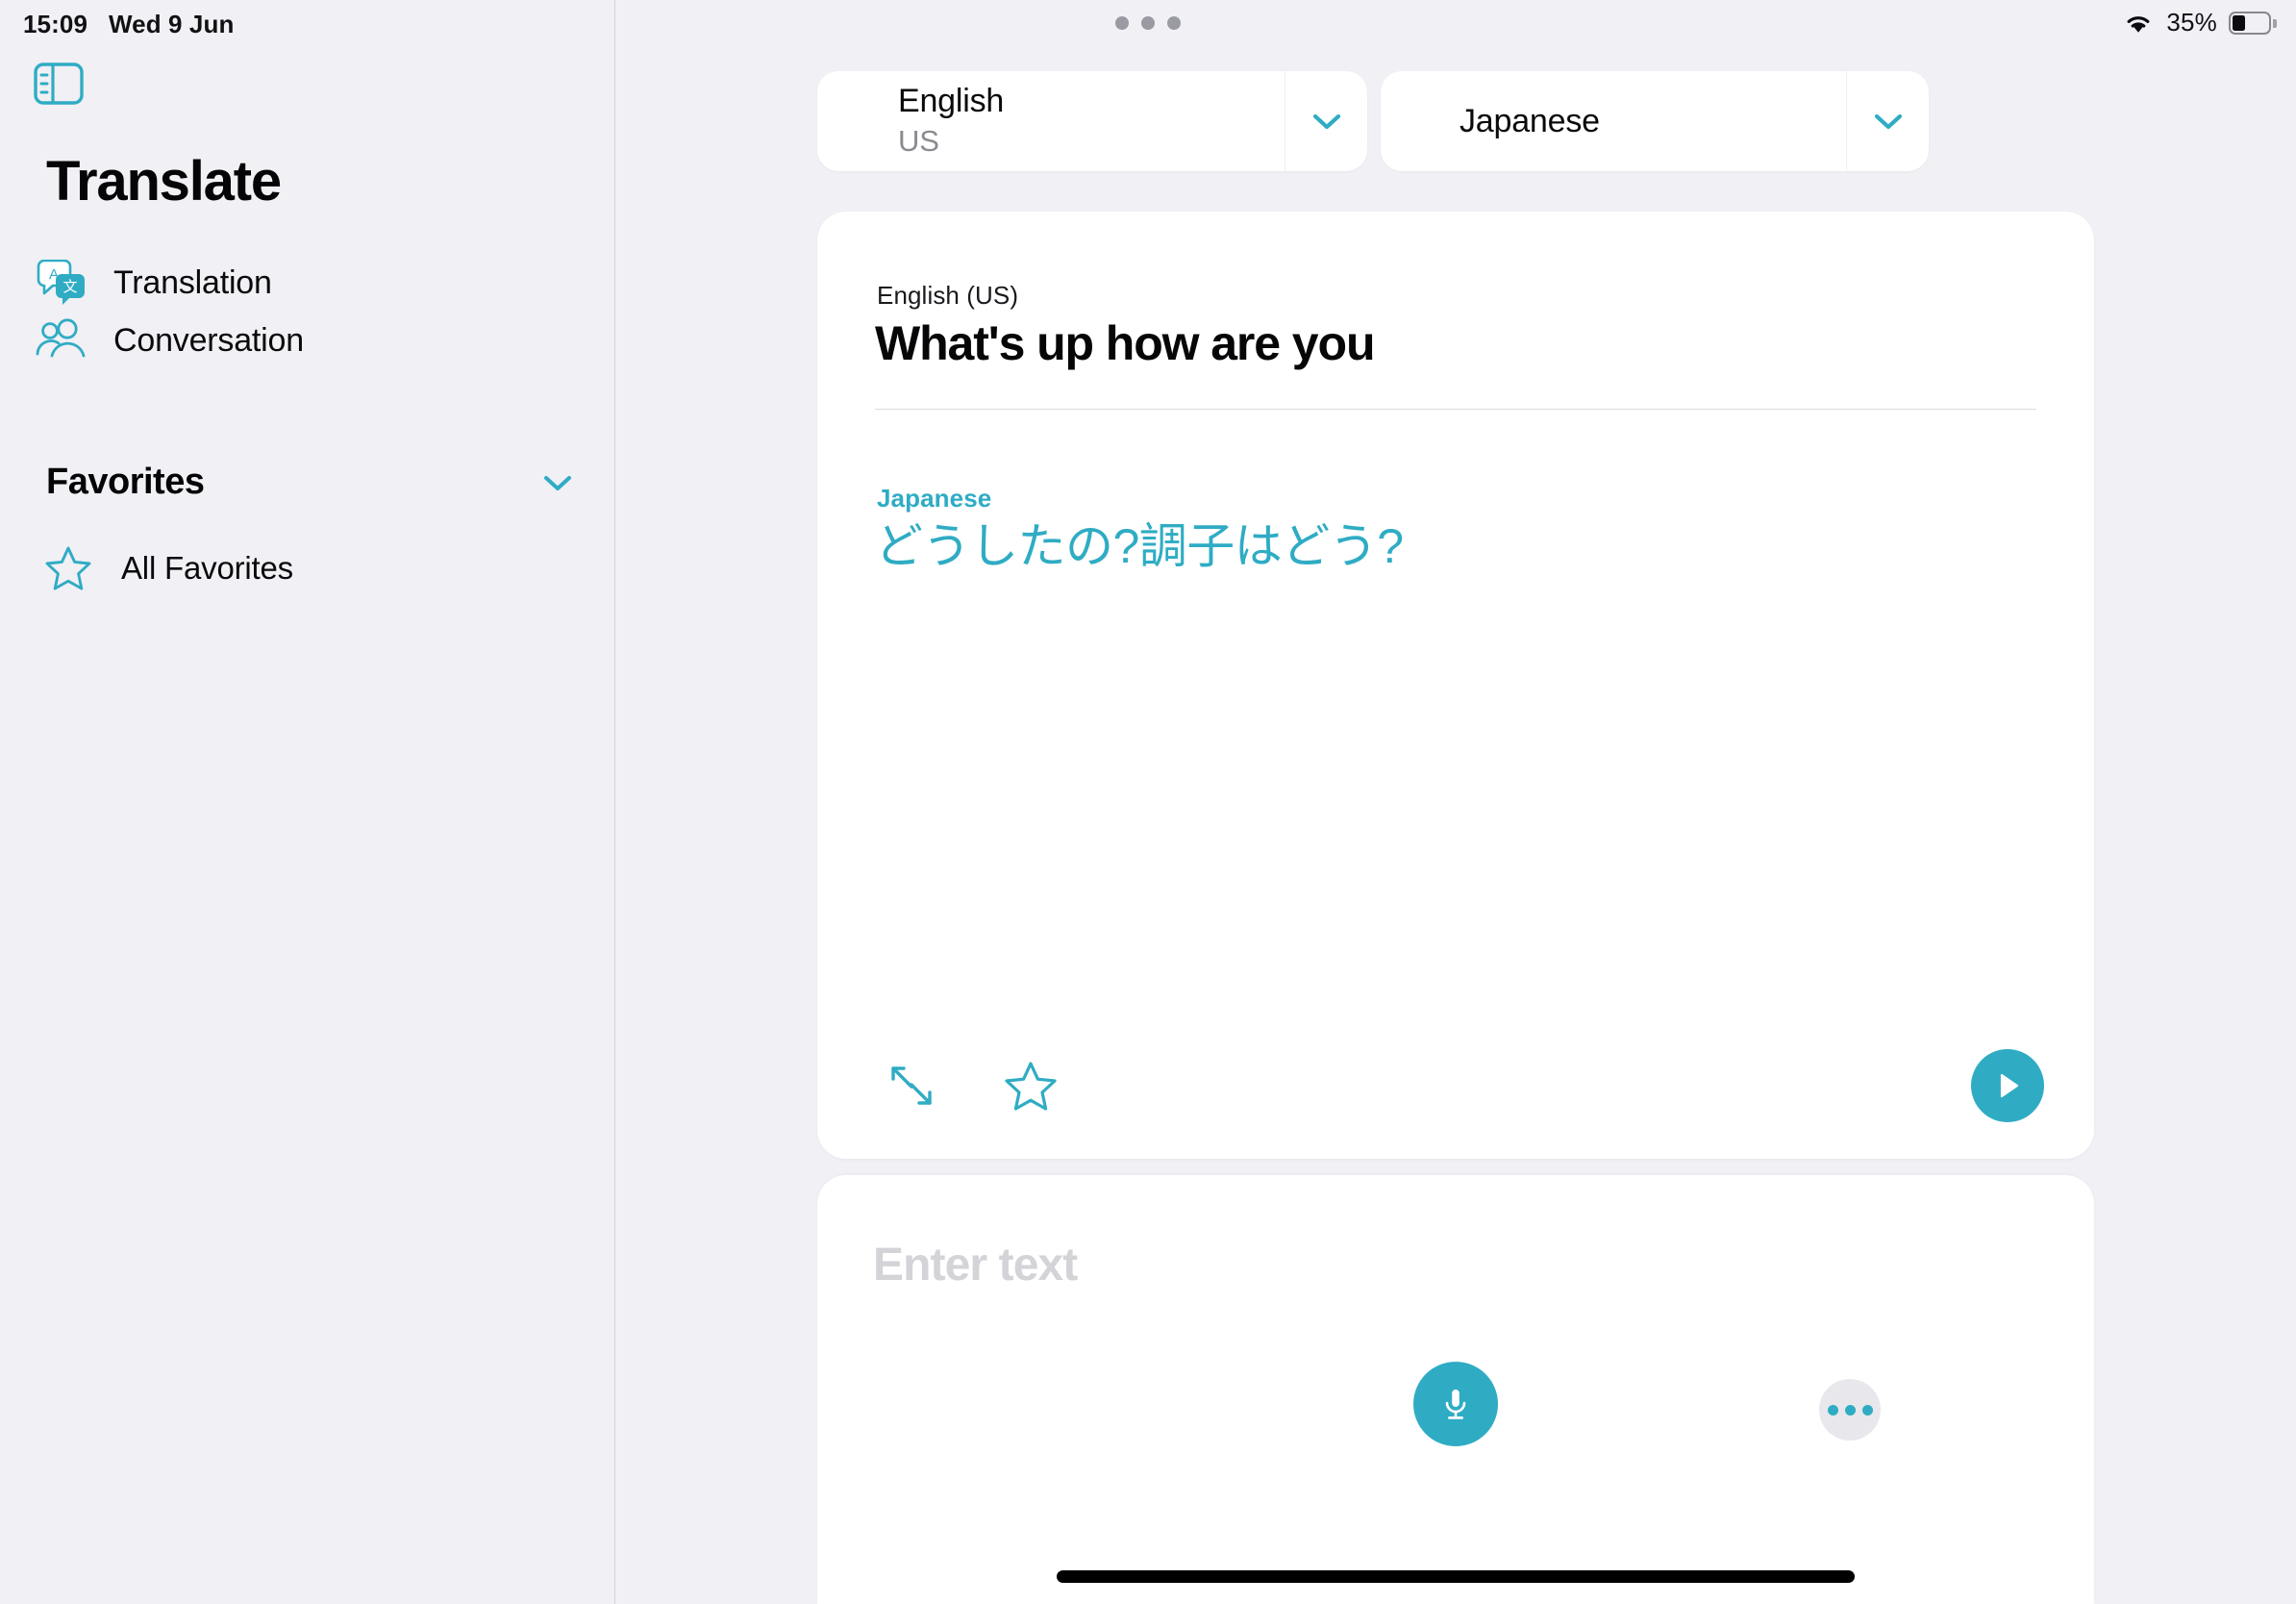 Image resolution: width=2296 pixels, height=1604 pixels. Describe the element at coordinates (2138, 24) in the screenshot. I see `wifi-icon` at that location.